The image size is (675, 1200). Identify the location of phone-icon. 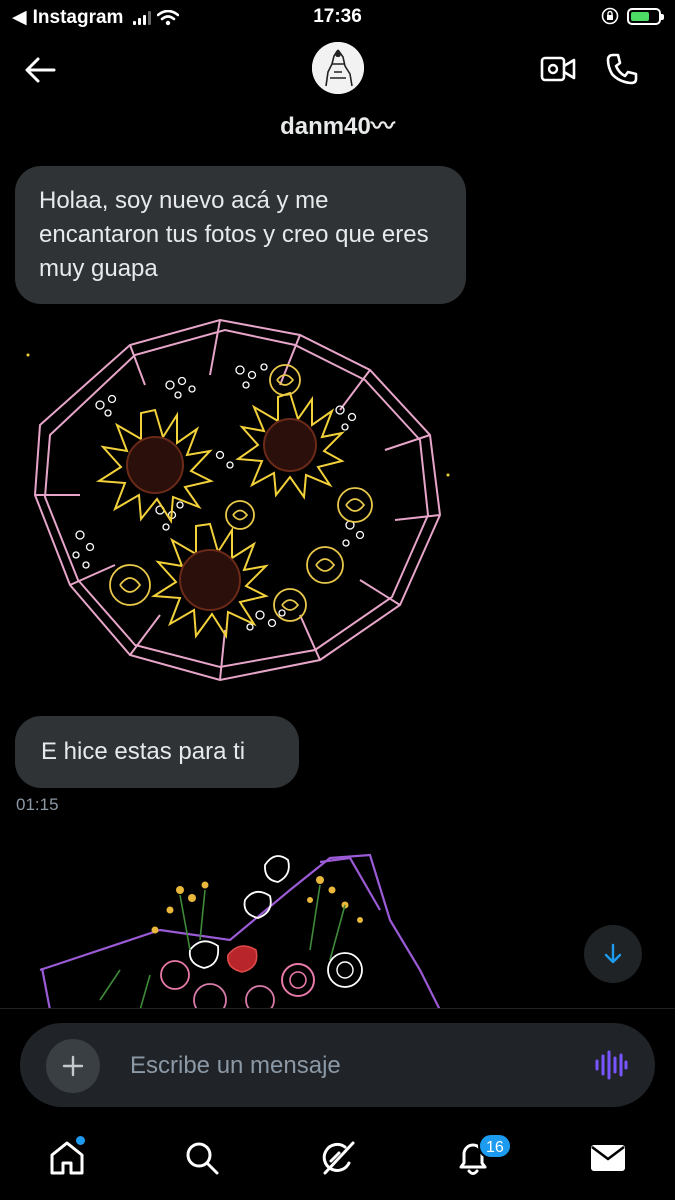
(622, 69).